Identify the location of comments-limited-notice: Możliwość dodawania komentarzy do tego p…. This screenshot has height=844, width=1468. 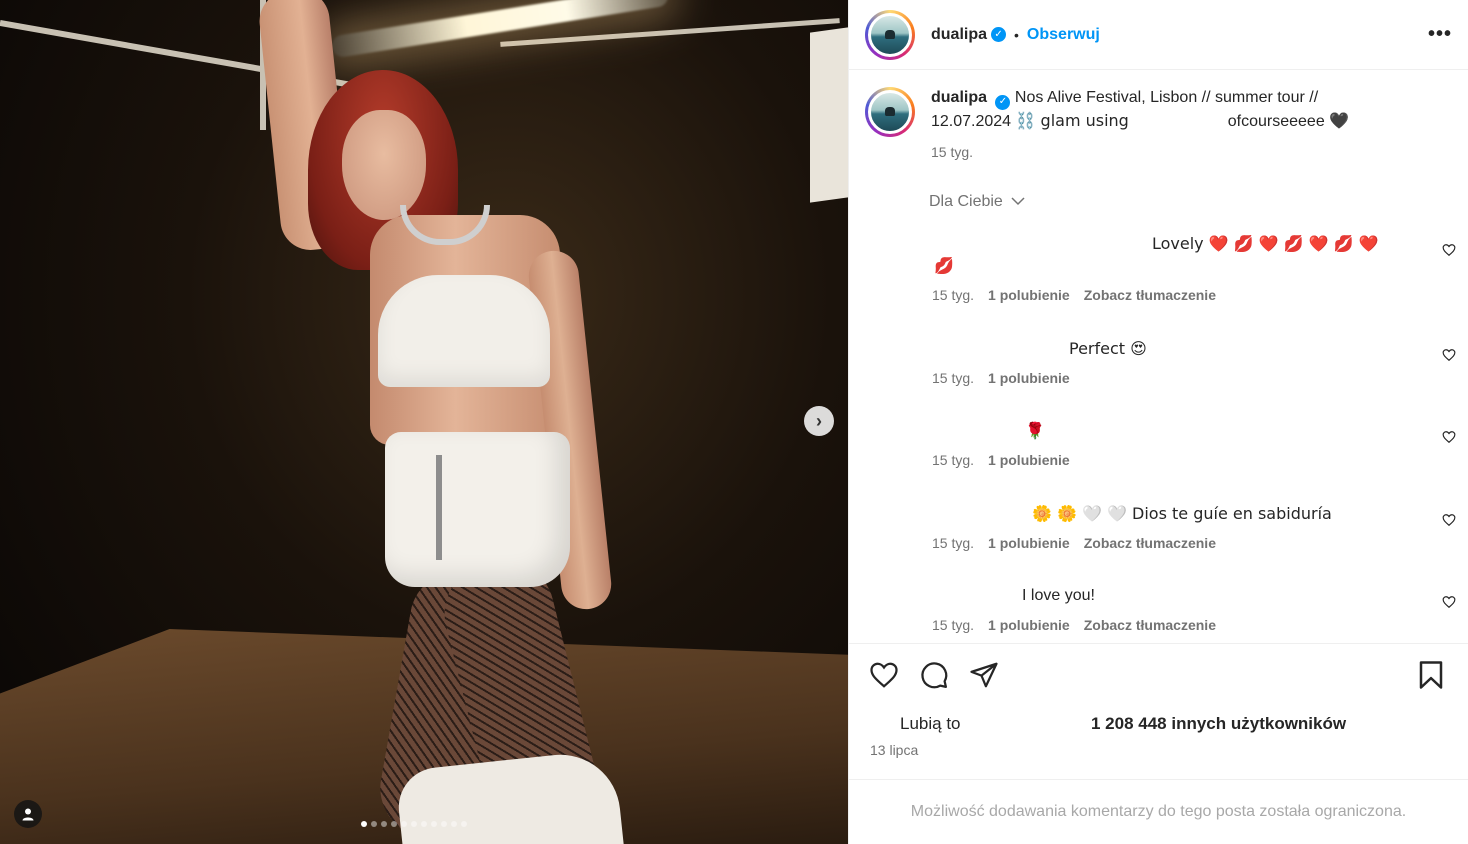
(1158, 811).